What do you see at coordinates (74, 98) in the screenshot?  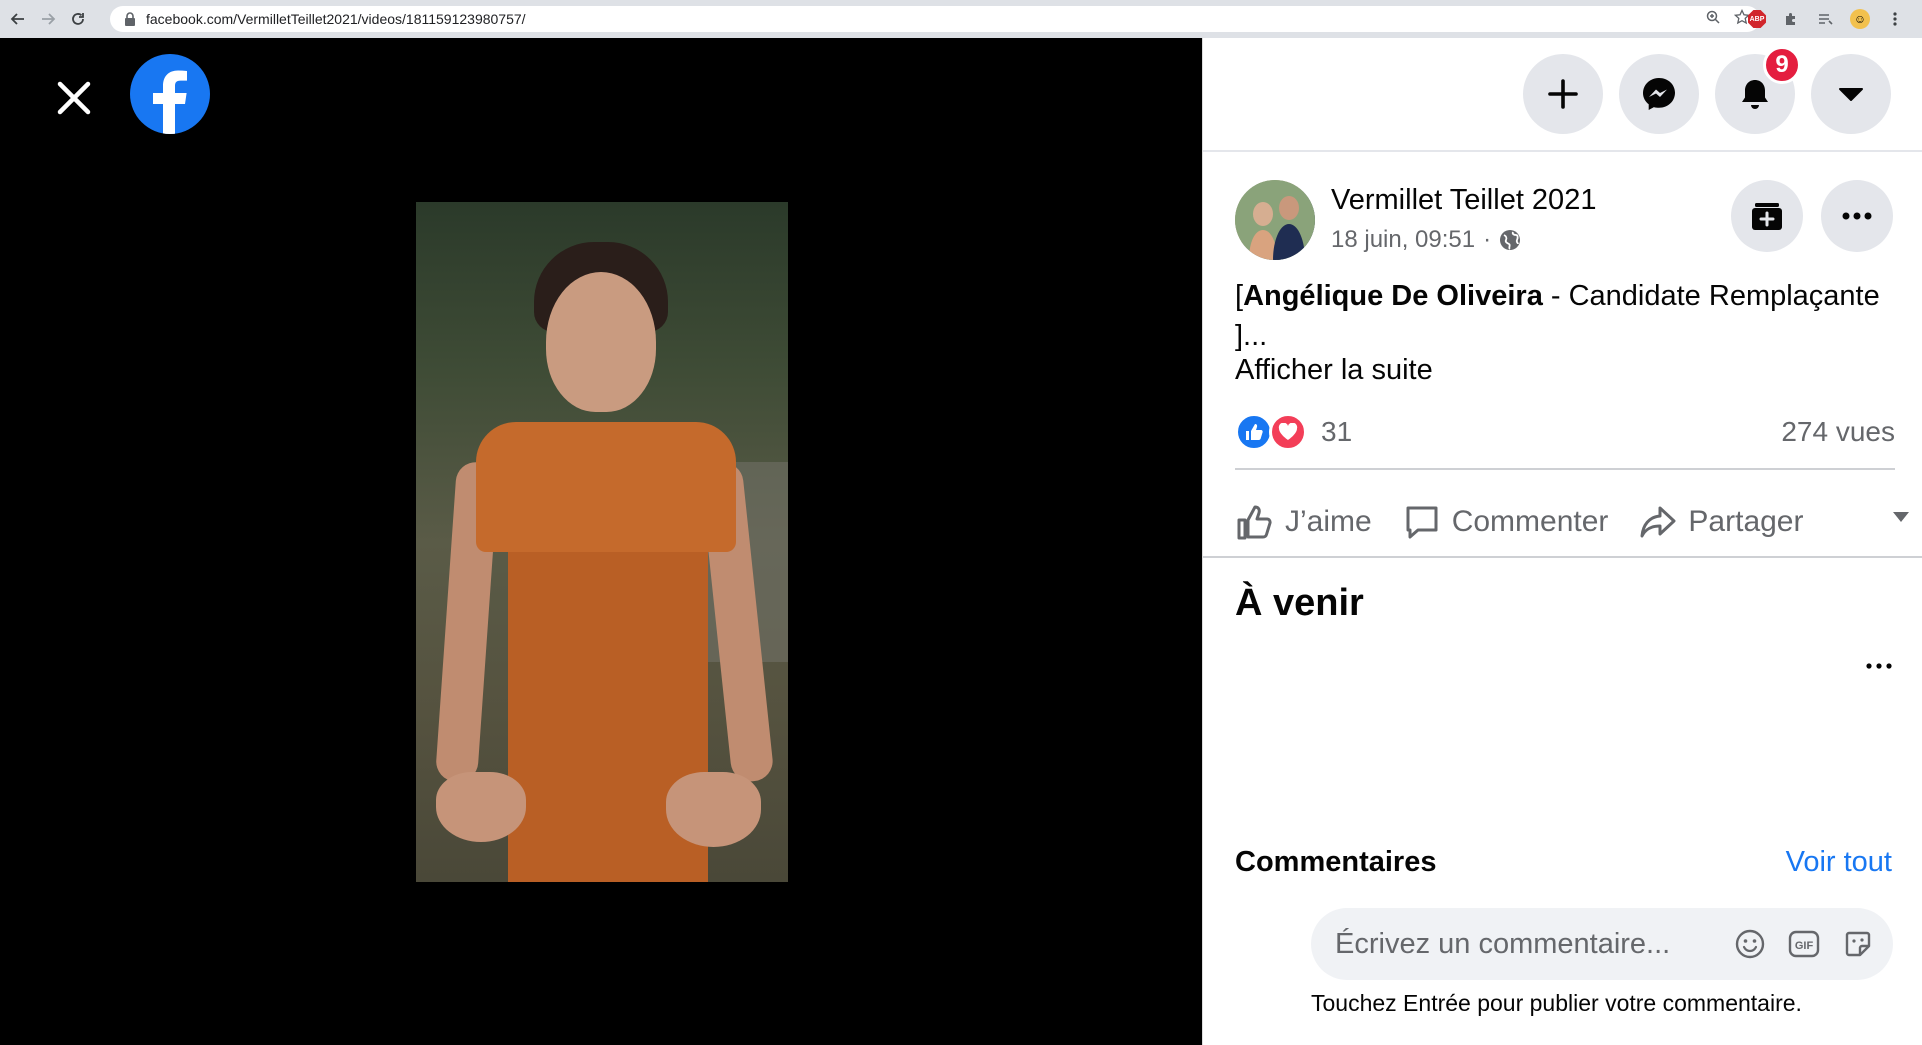 I see `close-icon` at bounding box center [74, 98].